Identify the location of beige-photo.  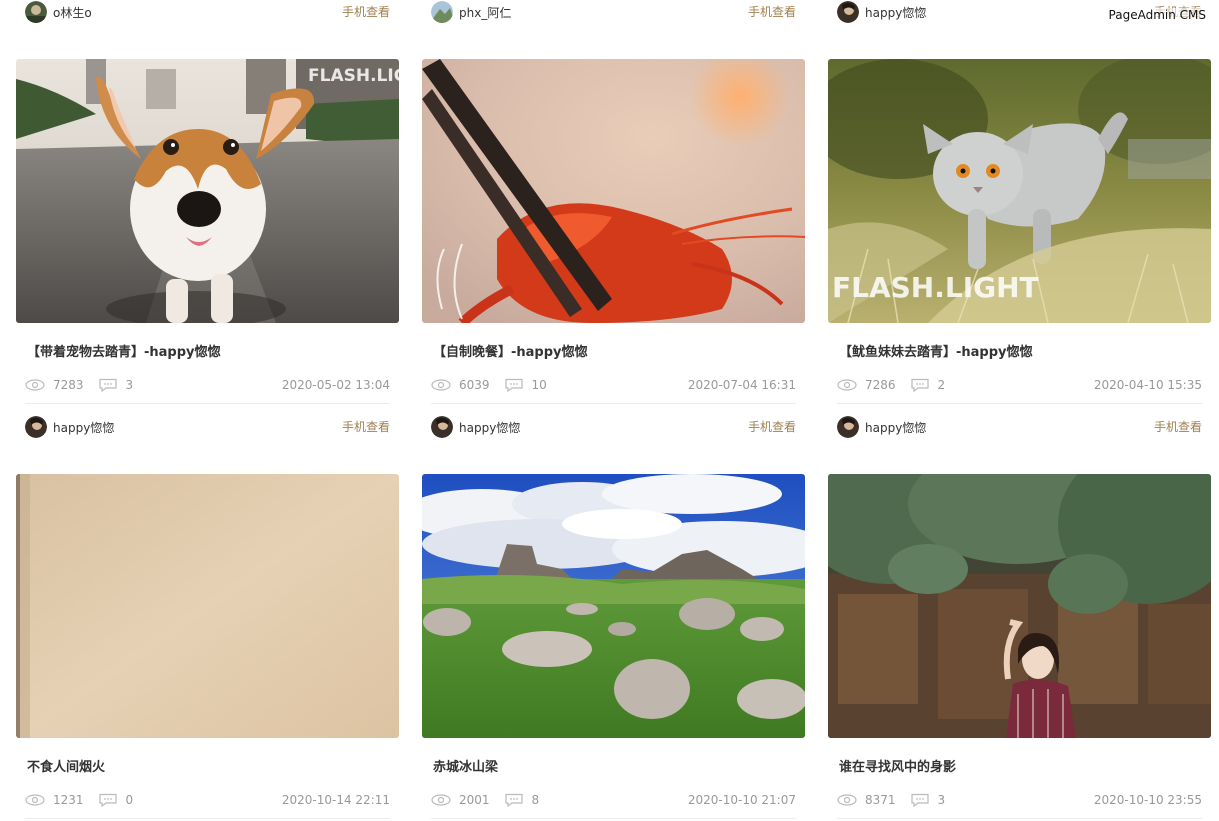
(207, 606).